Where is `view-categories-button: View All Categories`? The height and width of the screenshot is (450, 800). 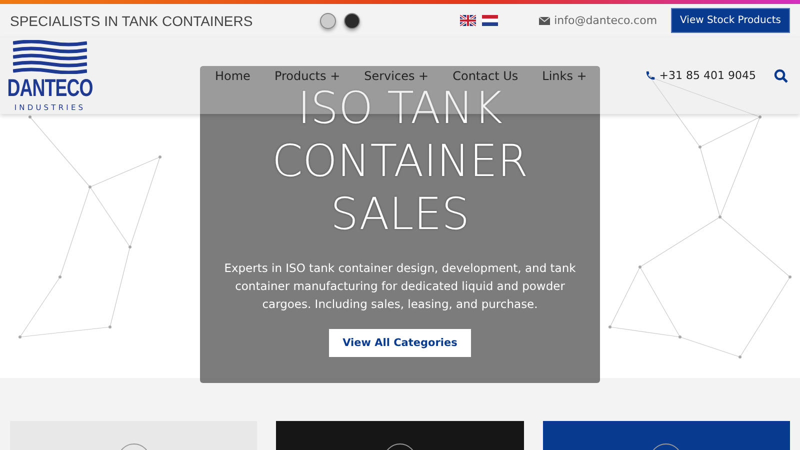
view-categories-button: View All Categories is located at coordinates (400, 343).